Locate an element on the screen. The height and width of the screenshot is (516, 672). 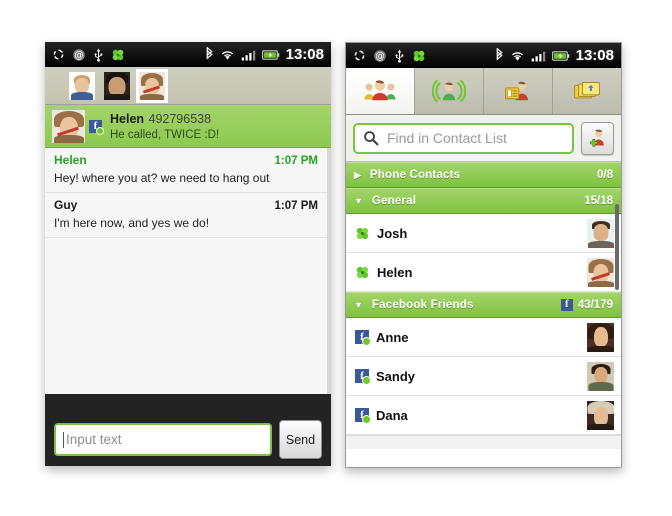
avatar-guy is located at coordinates (117, 85).